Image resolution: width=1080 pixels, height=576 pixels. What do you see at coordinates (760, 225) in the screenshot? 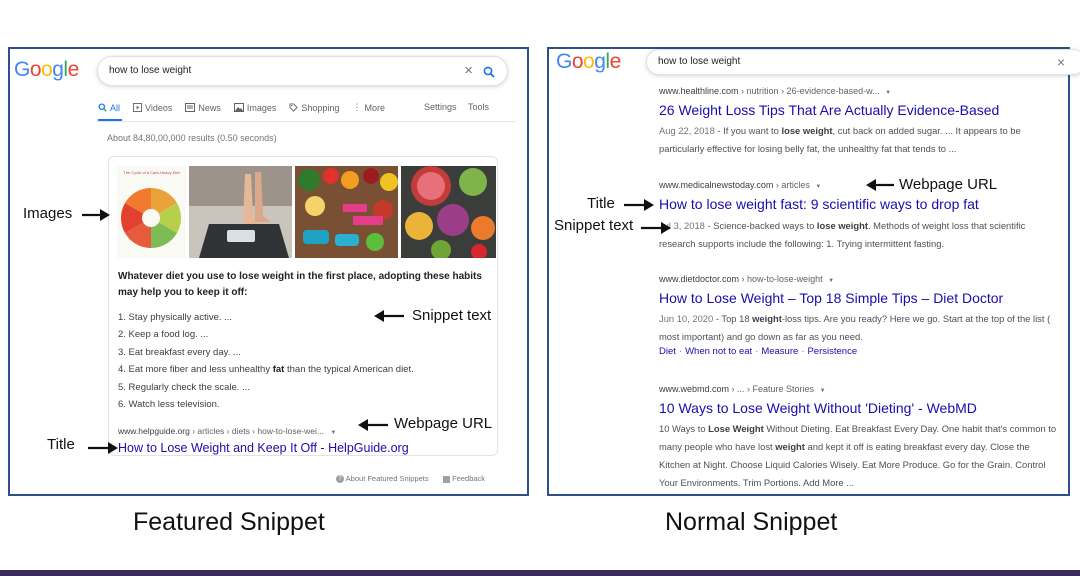
I see `snippet-text: - Science-backed ways to` at bounding box center [760, 225].